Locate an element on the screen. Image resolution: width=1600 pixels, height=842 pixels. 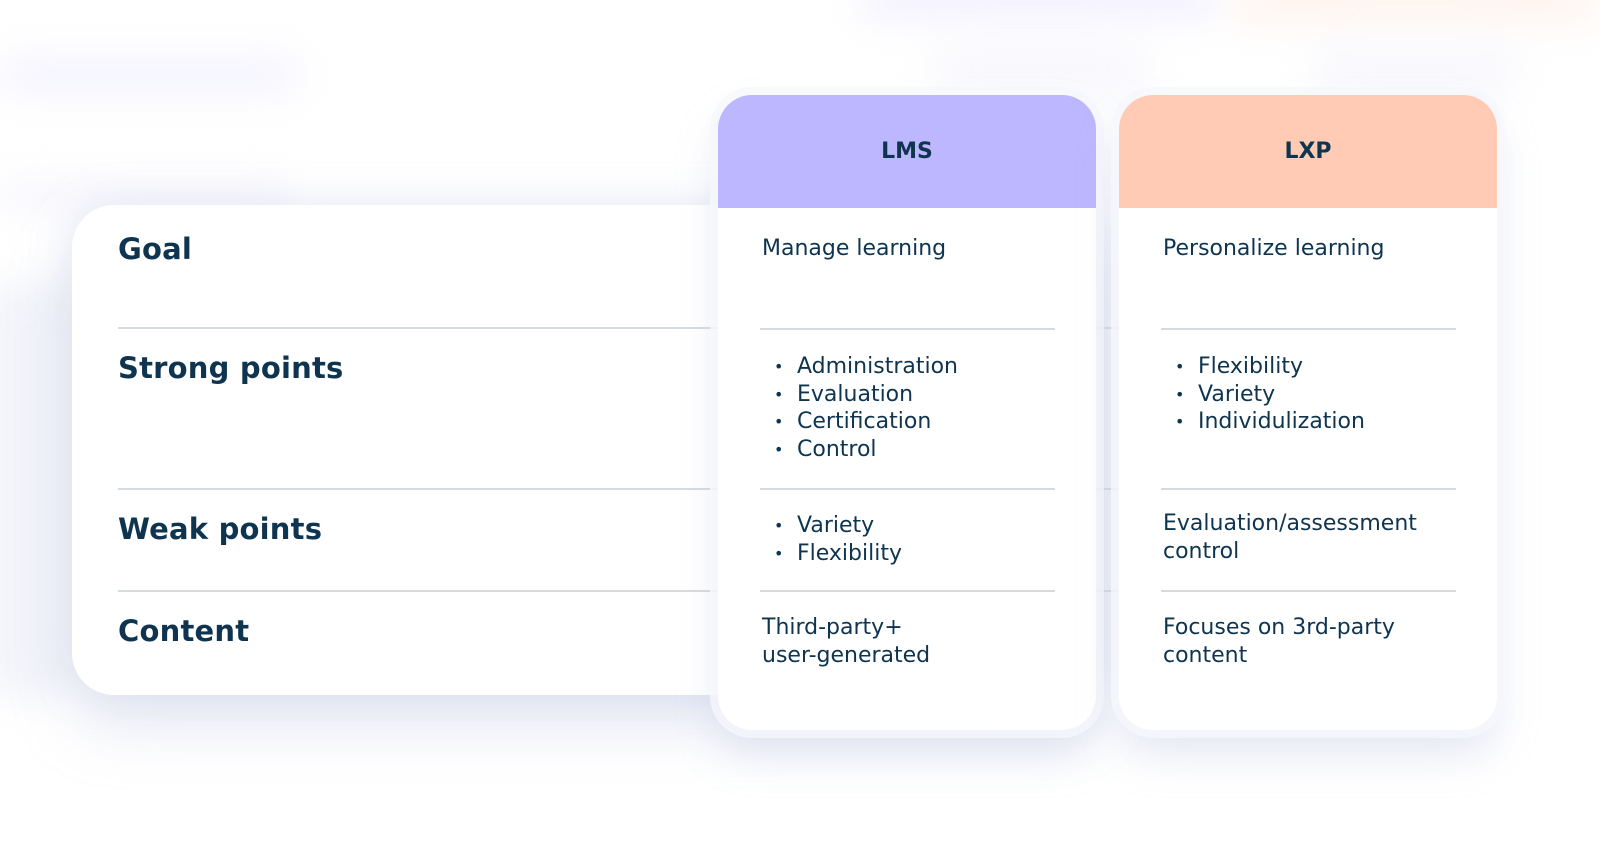
lxp-strong-points-cell: Flexibility Variety Individulization is located at coordinates (1315, 394).